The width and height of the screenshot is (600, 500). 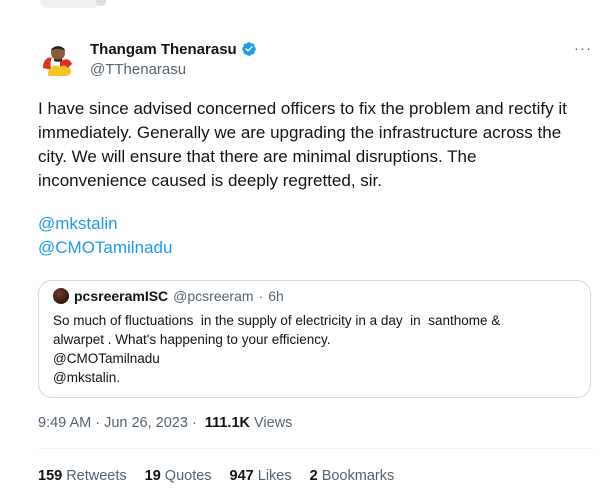 I want to click on retweets-count: 159, so click(x=50, y=476).